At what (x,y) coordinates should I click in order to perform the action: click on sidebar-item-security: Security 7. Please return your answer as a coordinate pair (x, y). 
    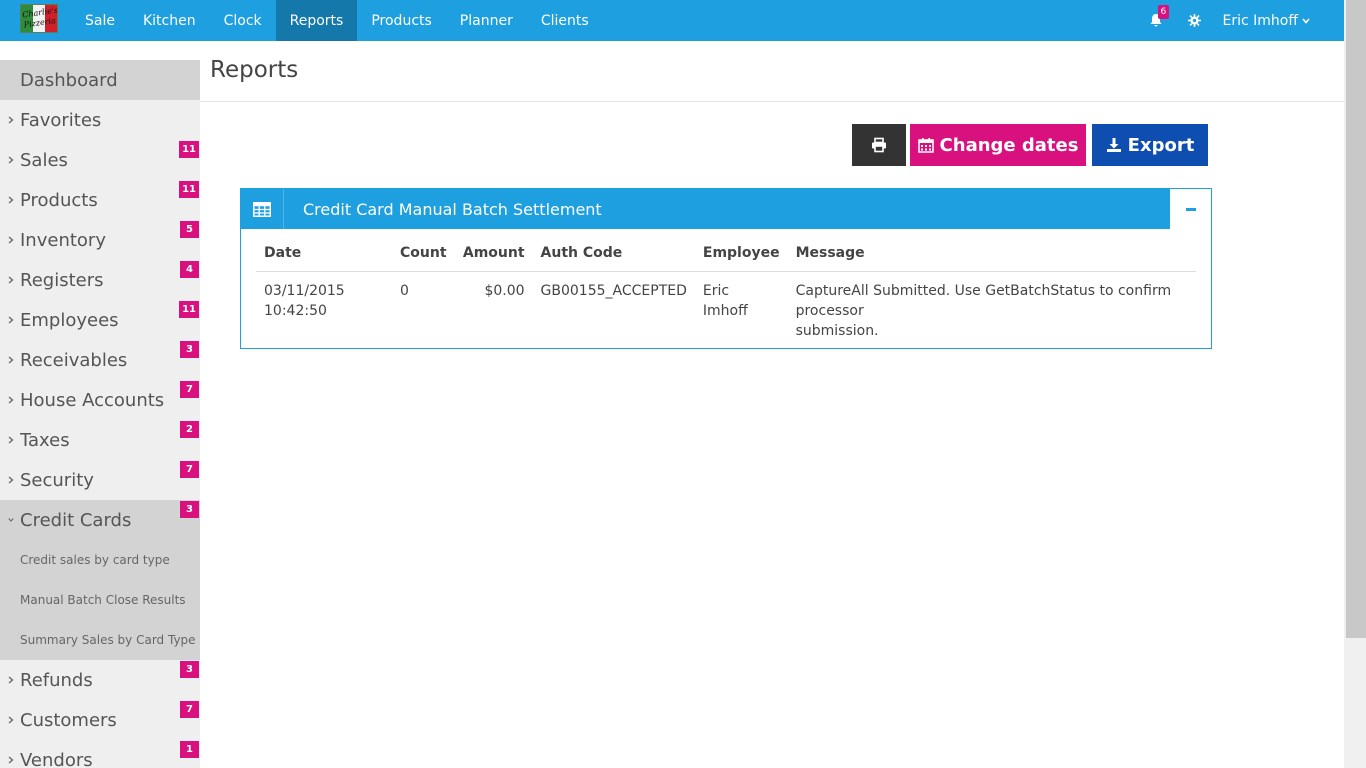
    Looking at the image, I should click on (100, 480).